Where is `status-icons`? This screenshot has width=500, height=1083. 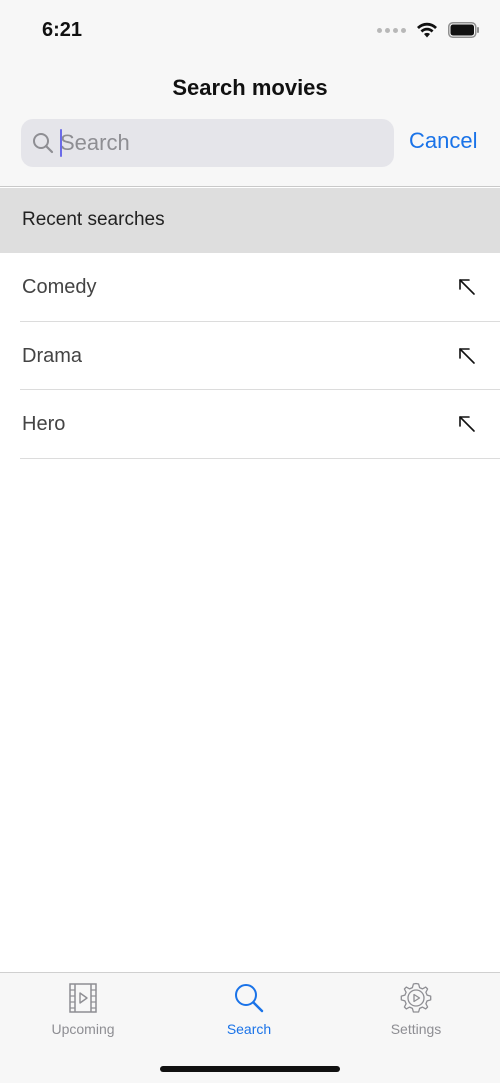
status-icons is located at coordinates (428, 30).